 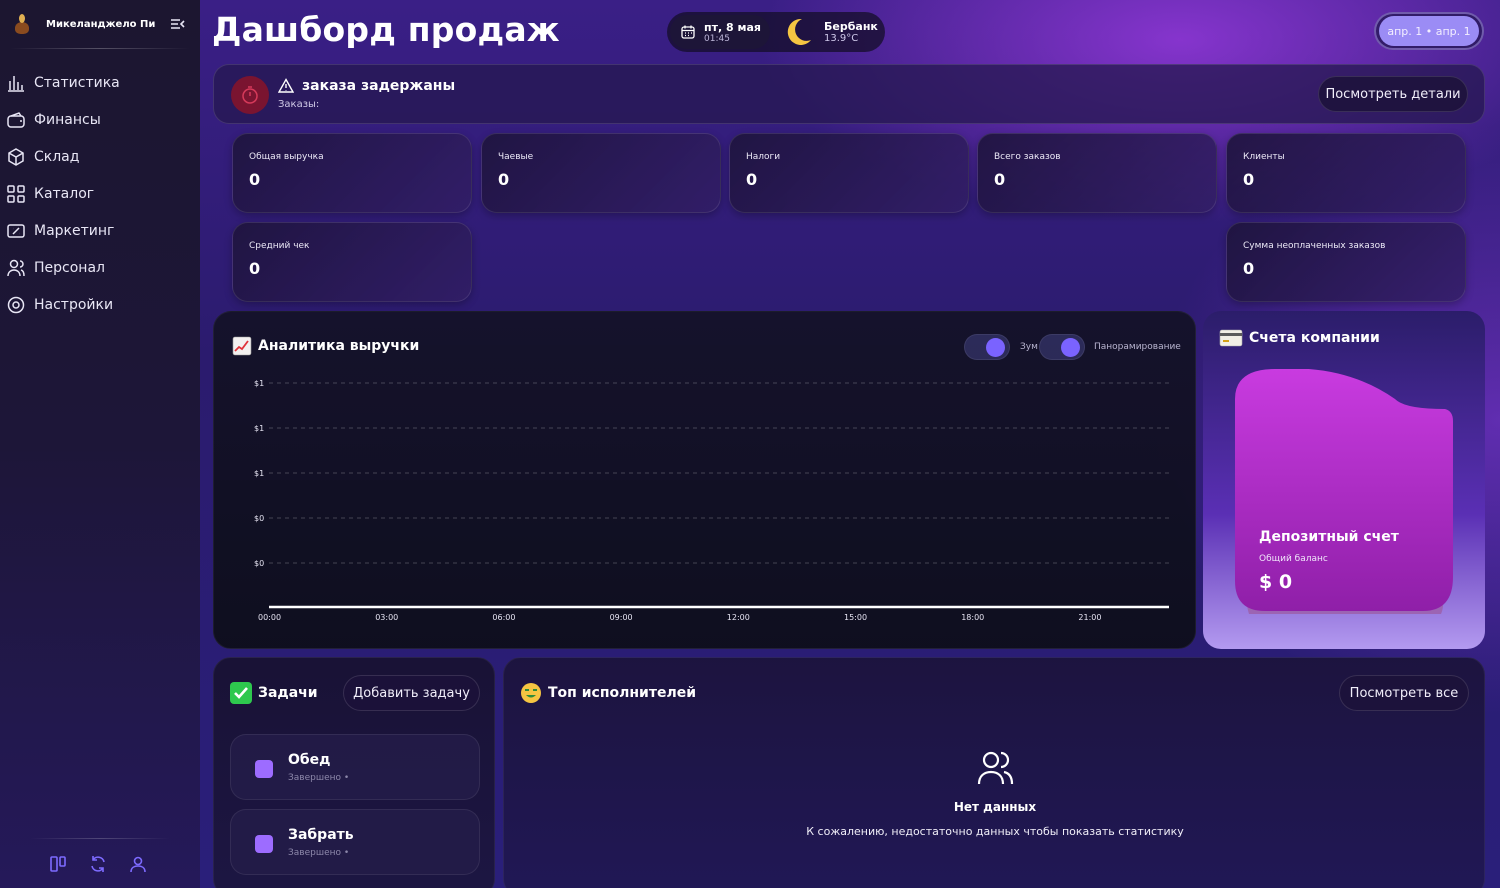 What do you see at coordinates (16, 304) in the screenshot?
I see `settings-icon` at bounding box center [16, 304].